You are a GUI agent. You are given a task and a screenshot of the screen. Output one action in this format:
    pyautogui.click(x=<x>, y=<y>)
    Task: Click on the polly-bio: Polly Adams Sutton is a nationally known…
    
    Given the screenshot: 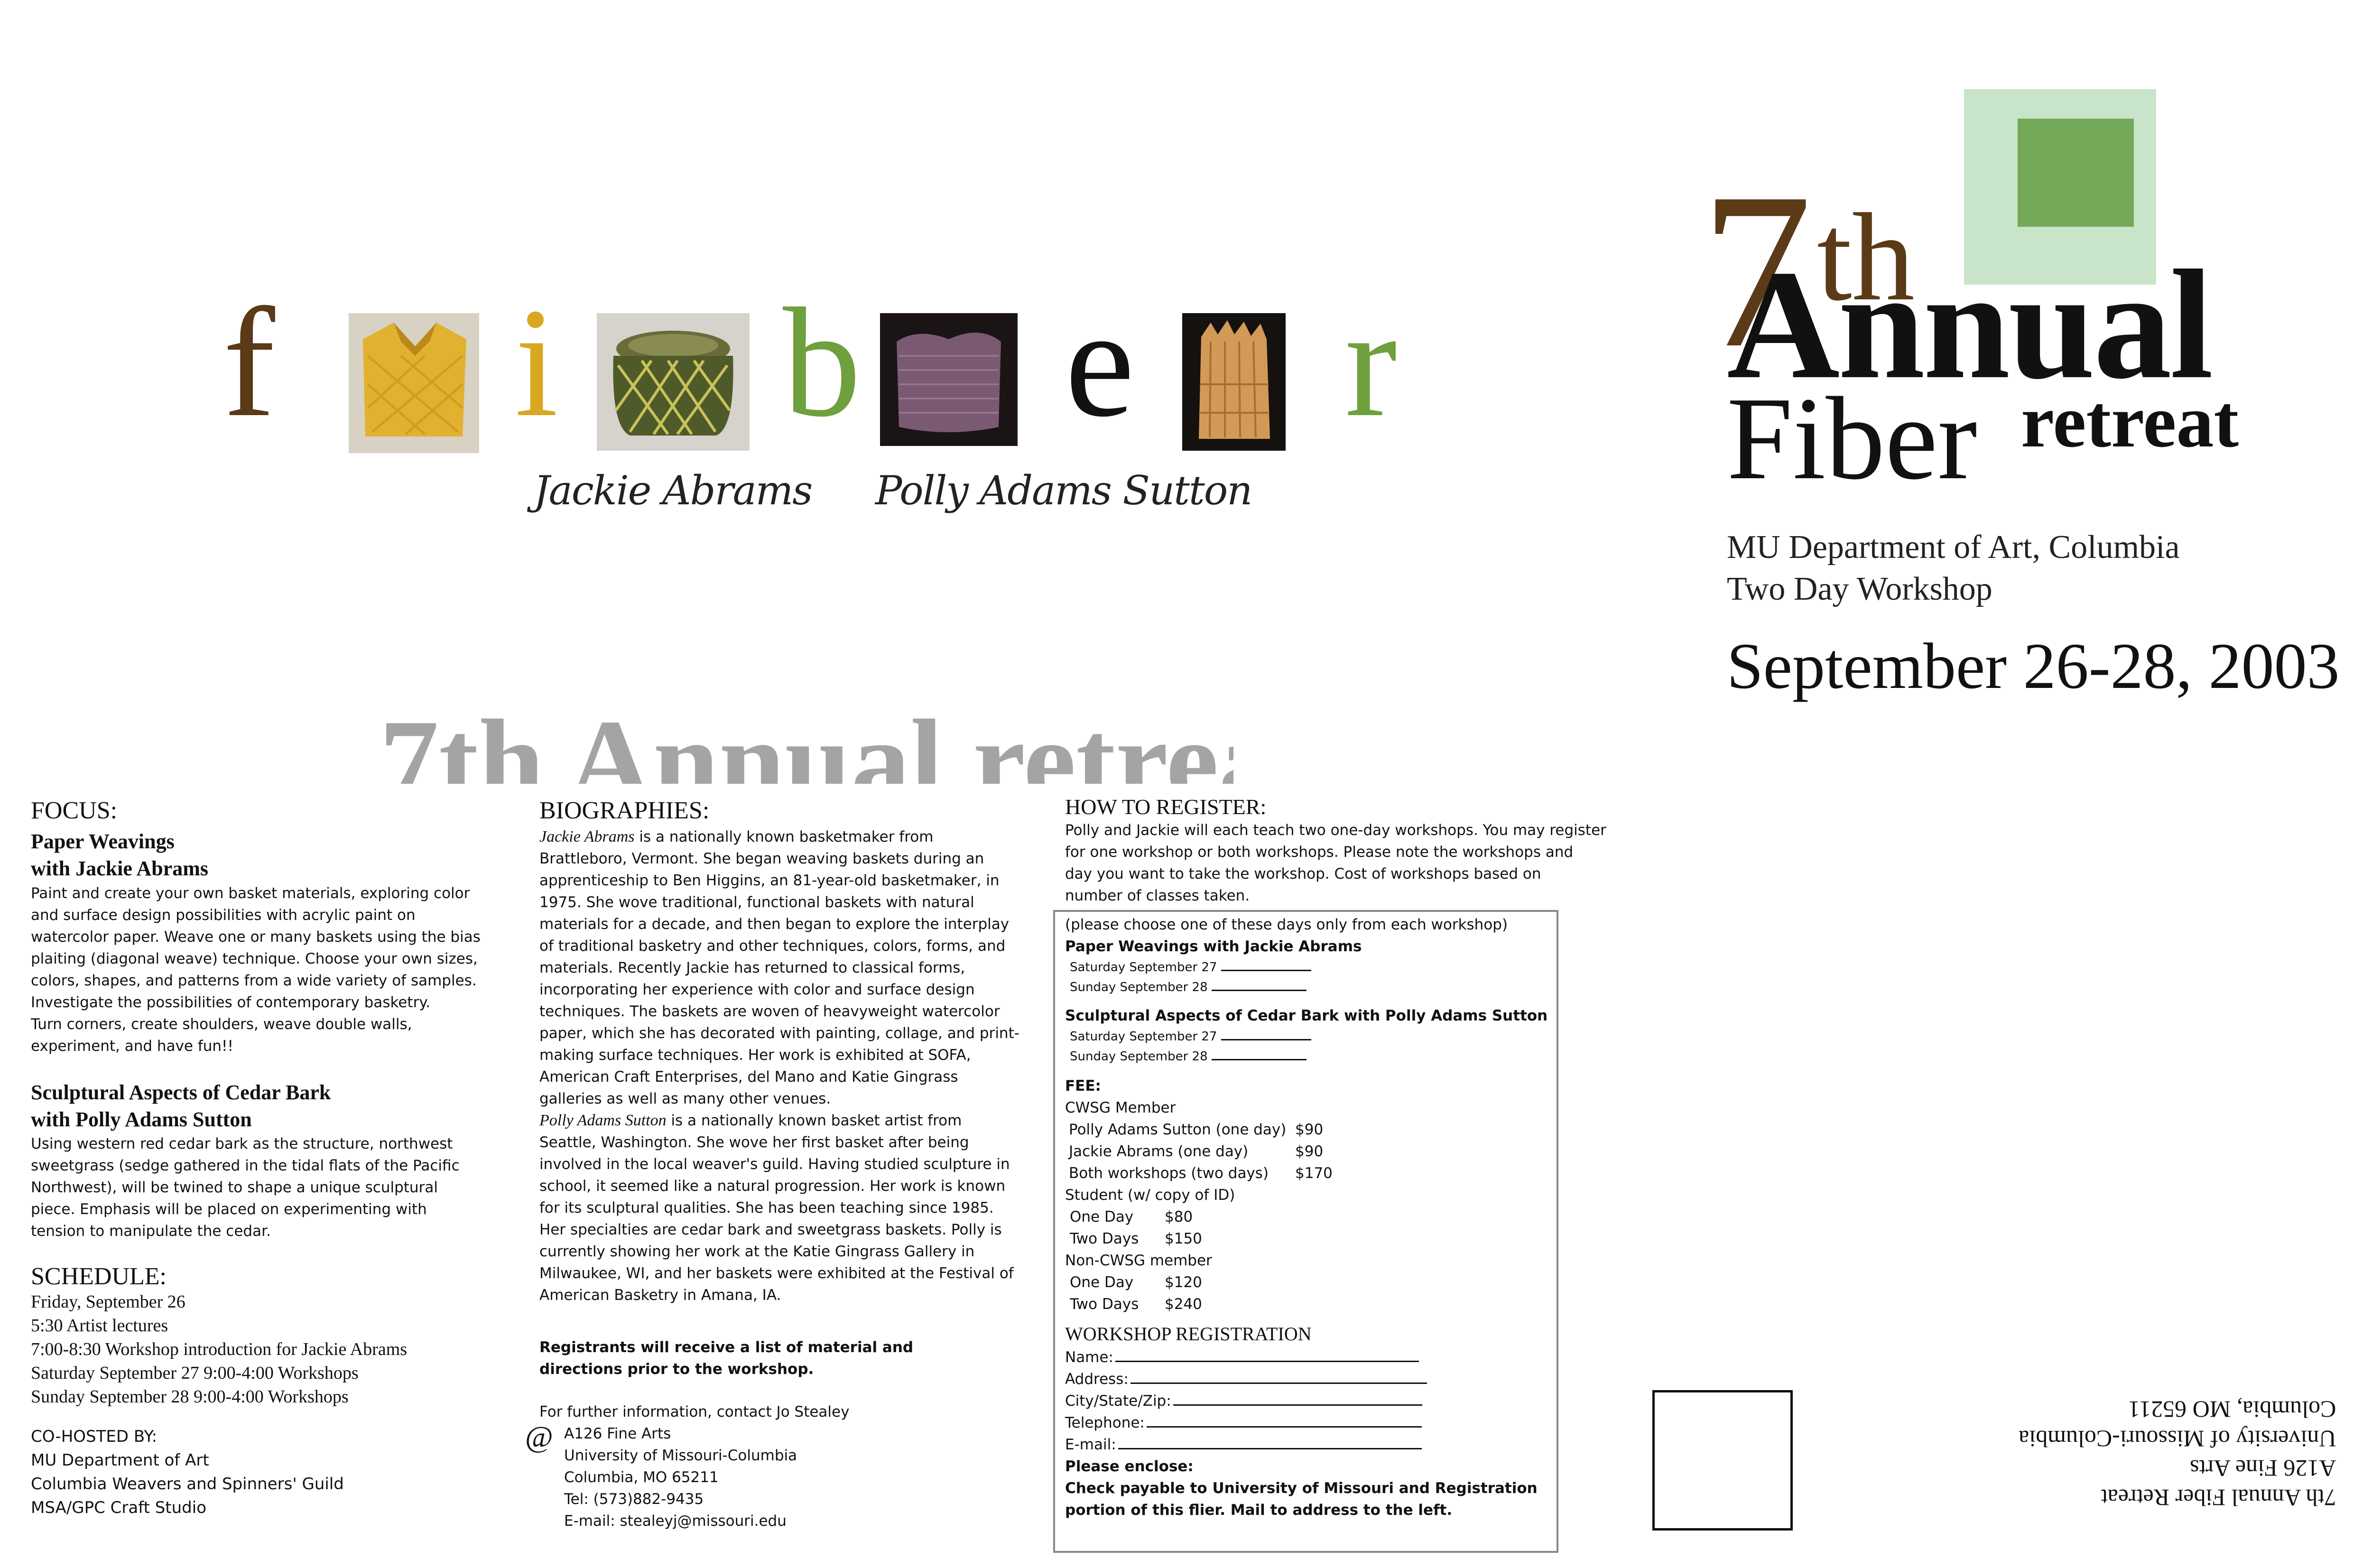 What is the action you would take?
    pyautogui.click(x=783, y=1208)
    